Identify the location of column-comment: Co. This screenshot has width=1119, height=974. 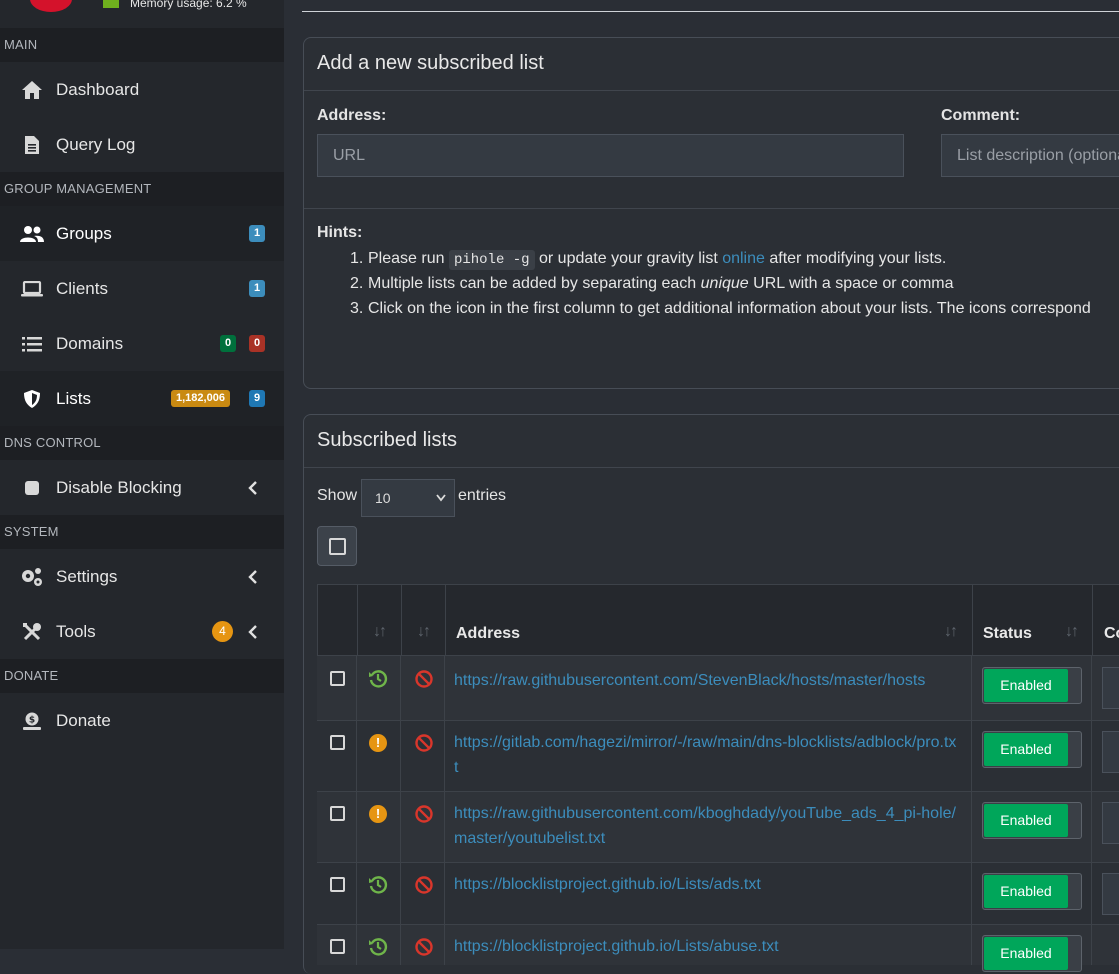
(1111, 634).